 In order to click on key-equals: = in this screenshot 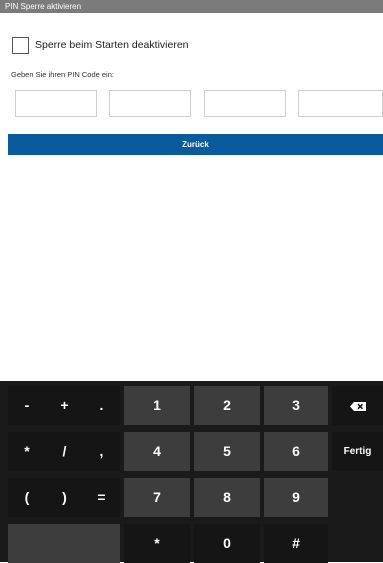, I will do `click(101, 497)`.